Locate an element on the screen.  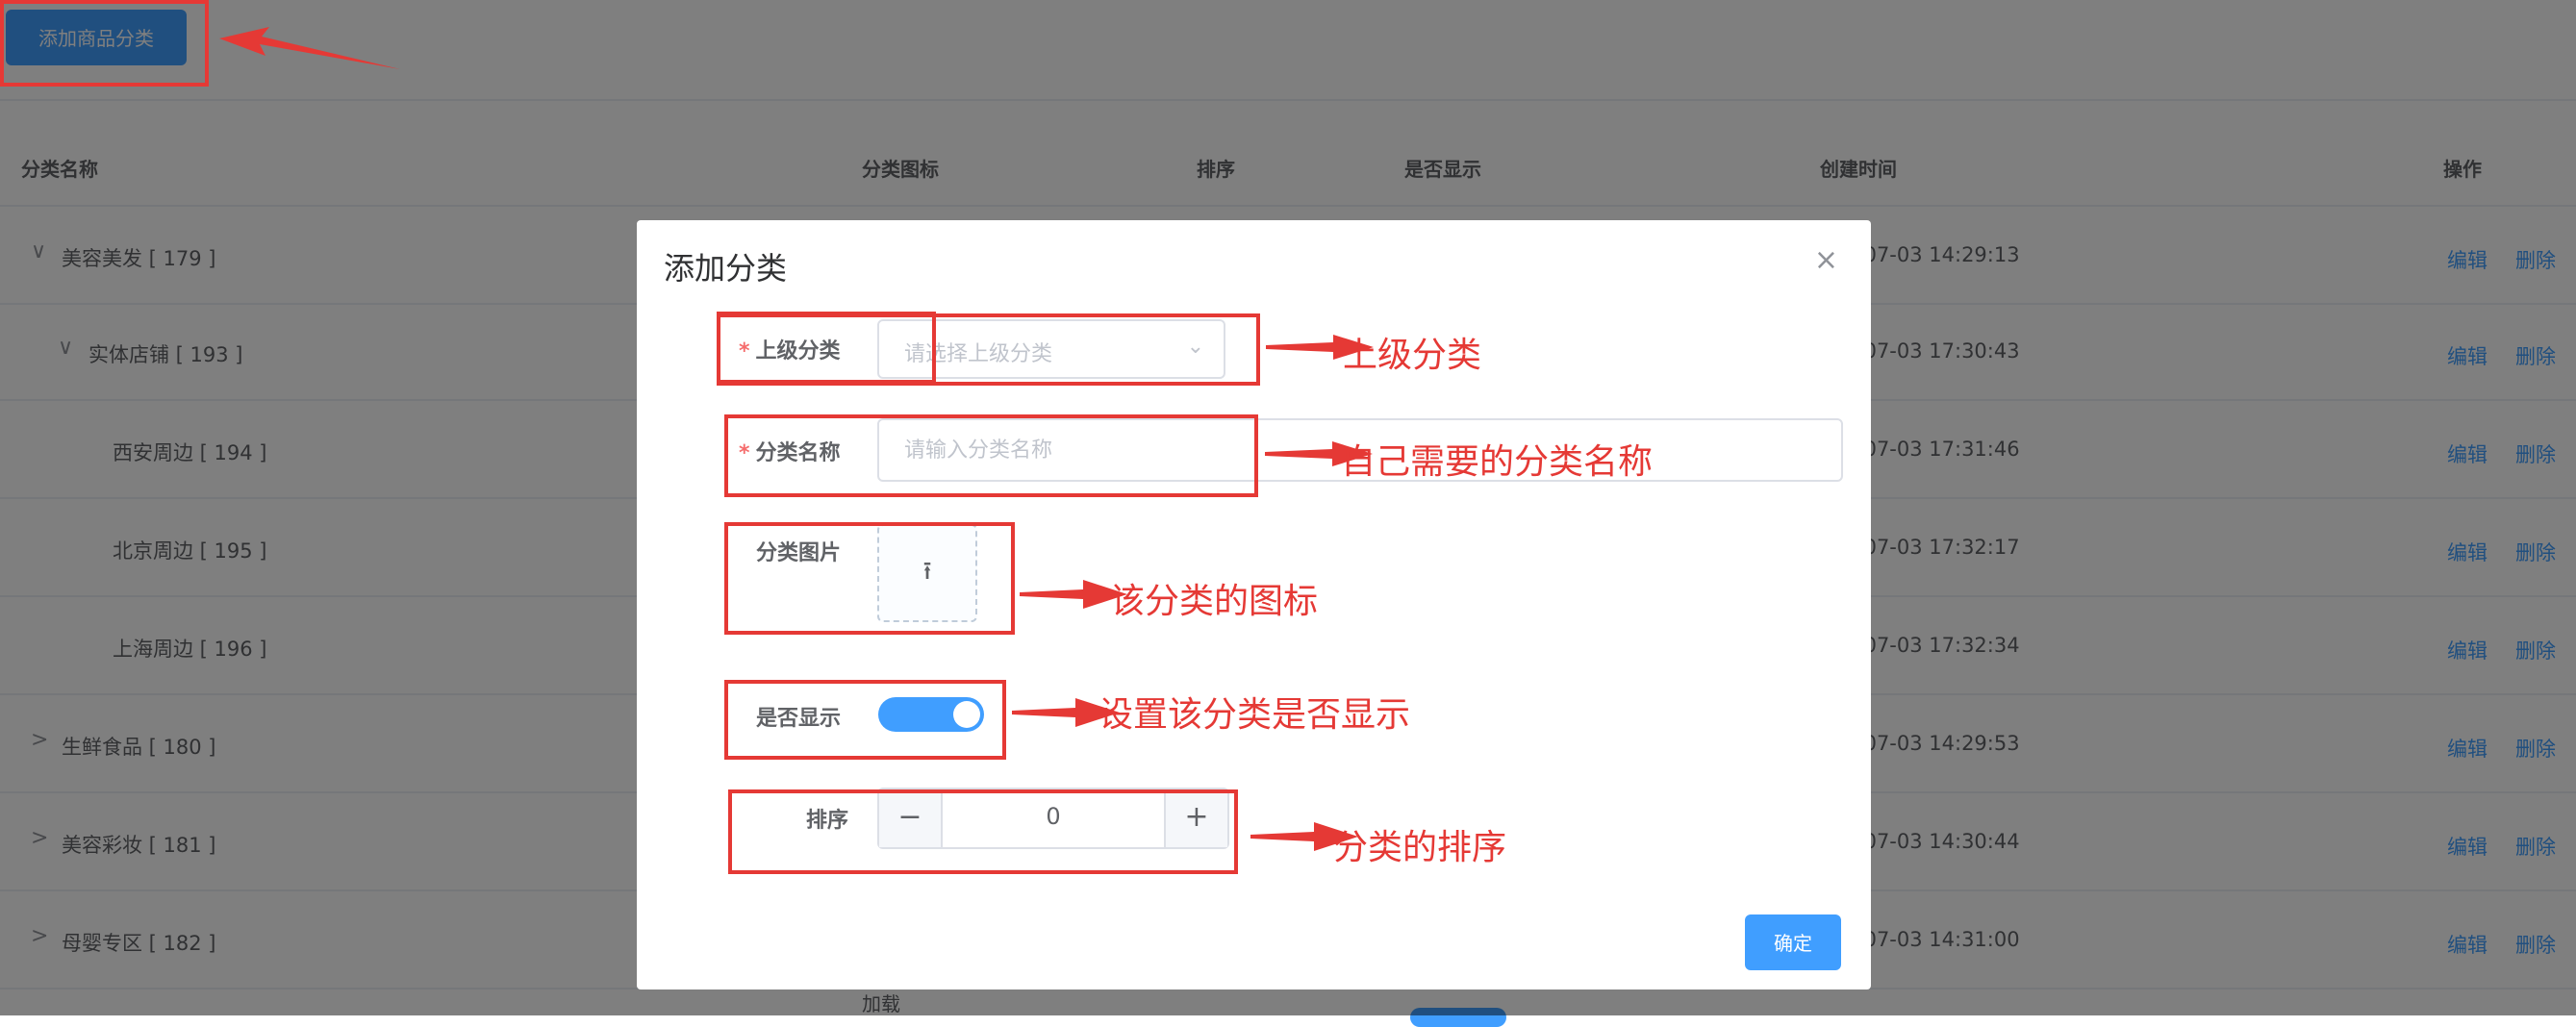
annotation-box-sort is located at coordinates (983, 831).